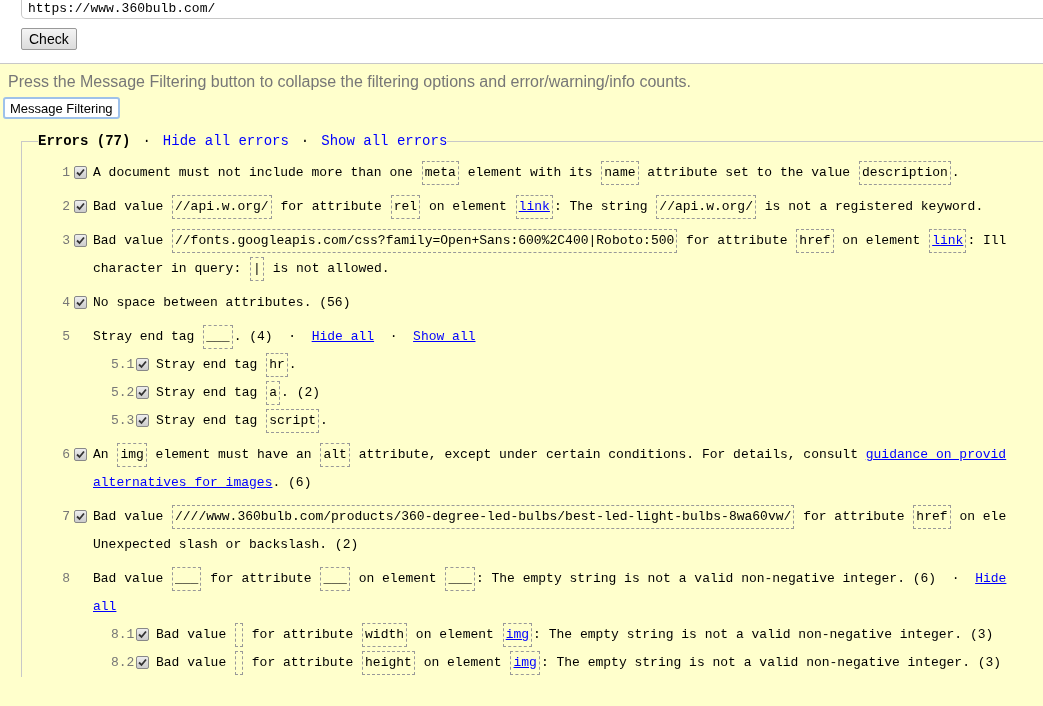 Image resolution: width=1043 pixels, height=706 pixels. I want to click on empty-code-fragment, so click(239, 634).